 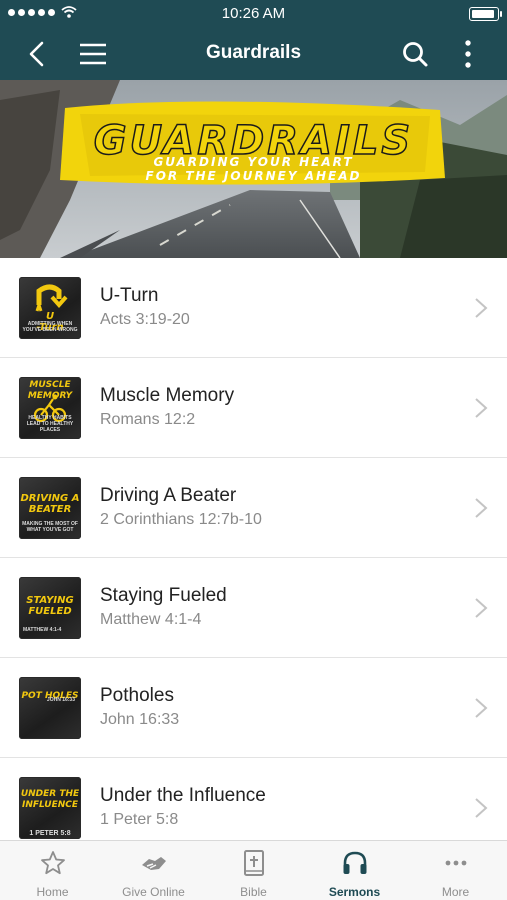 What do you see at coordinates (163, 595) in the screenshot?
I see `sermon-title: Staying Fueled` at bounding box center [163, 595].